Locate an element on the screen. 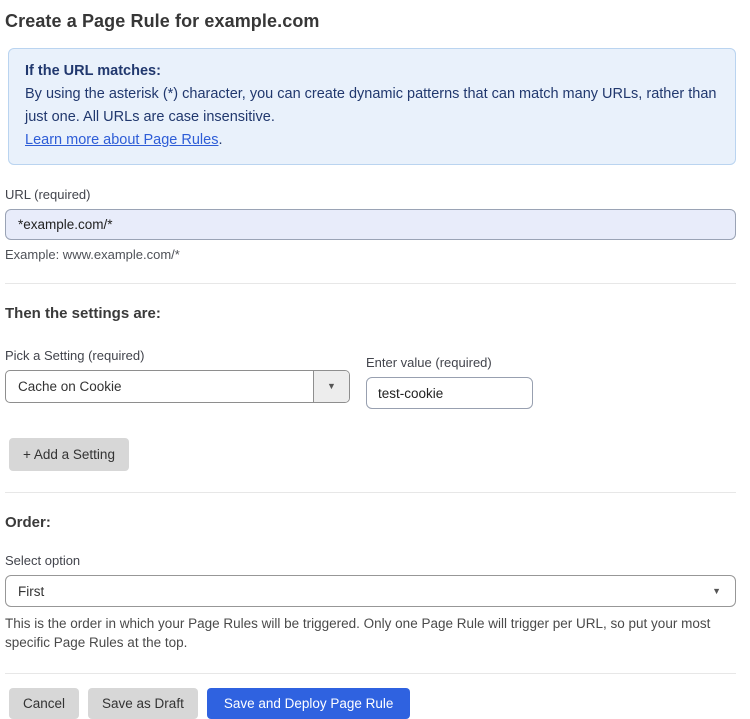 The height and width of the screenshot is (719, 750). info-banner-heading: If the URL matches: is located at coordinates (93, 71).